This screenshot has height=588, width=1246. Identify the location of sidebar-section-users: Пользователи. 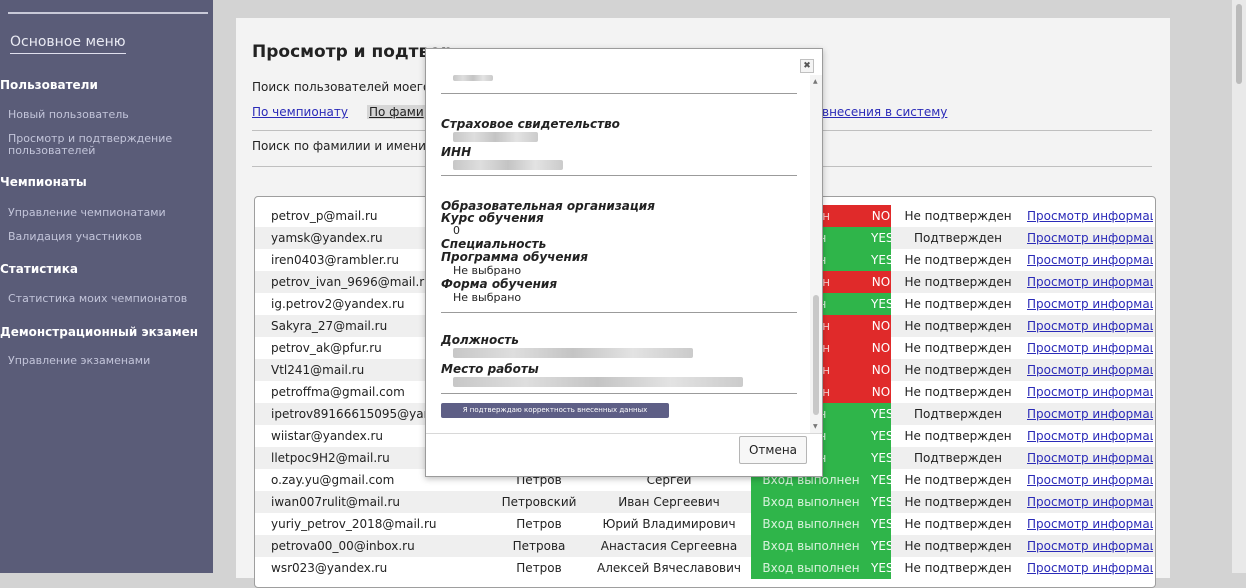
(49, 85).